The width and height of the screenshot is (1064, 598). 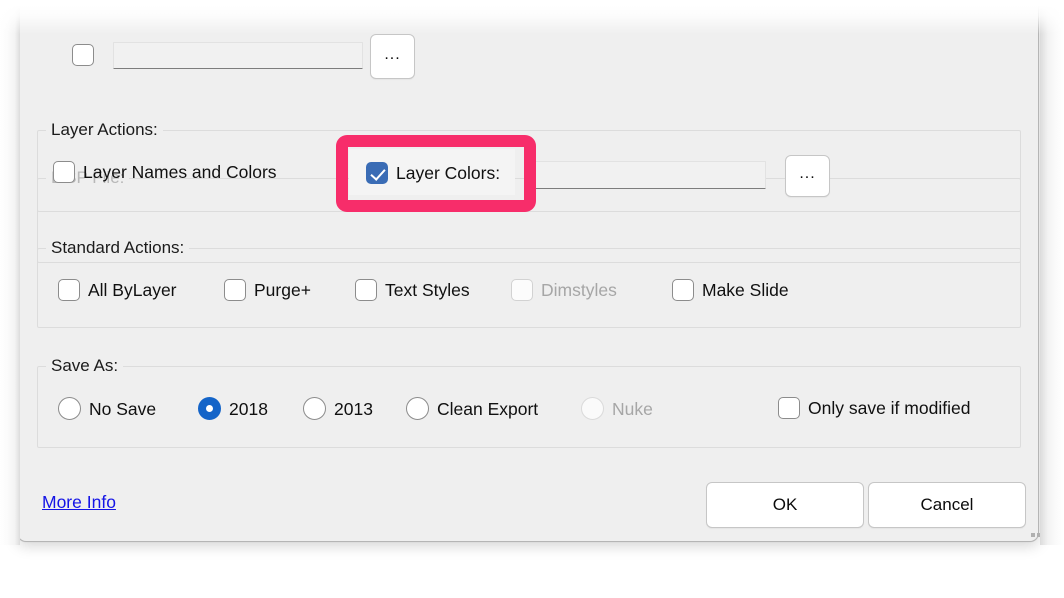 I want to click on year-2013-label: 2013, so click(x=353, y=408).